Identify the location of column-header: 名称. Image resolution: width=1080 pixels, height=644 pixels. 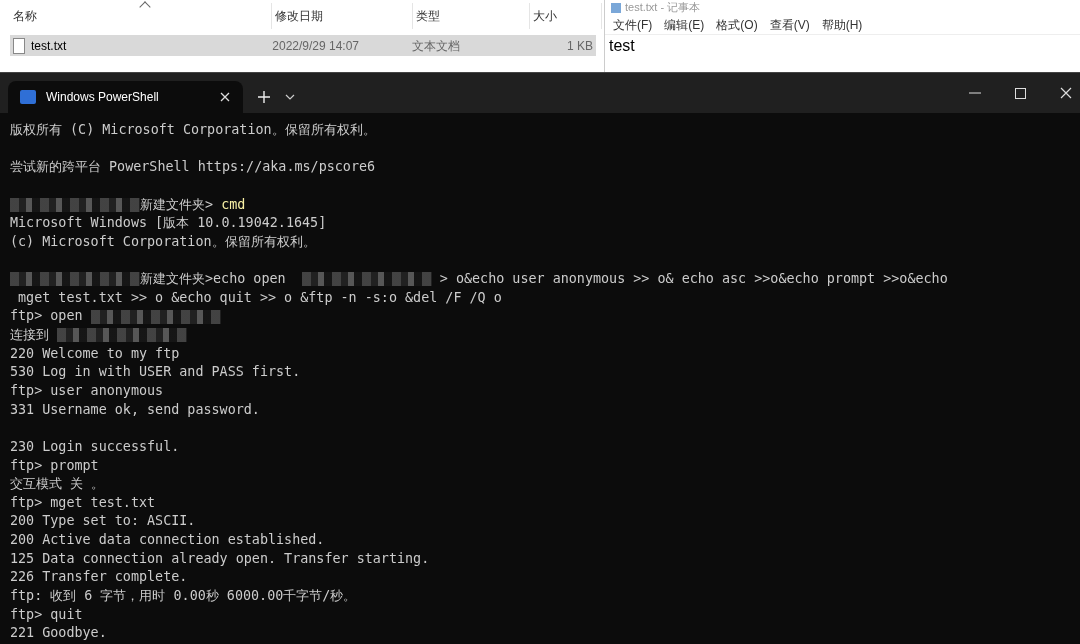
(141, 16).